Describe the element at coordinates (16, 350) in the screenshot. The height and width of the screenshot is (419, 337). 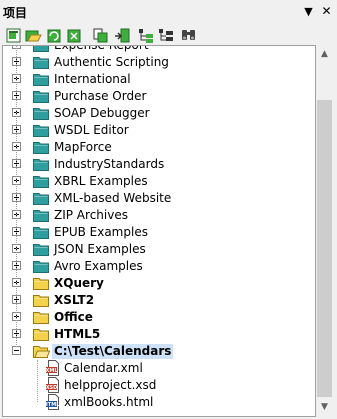
I see `collapse-icon` at that location.